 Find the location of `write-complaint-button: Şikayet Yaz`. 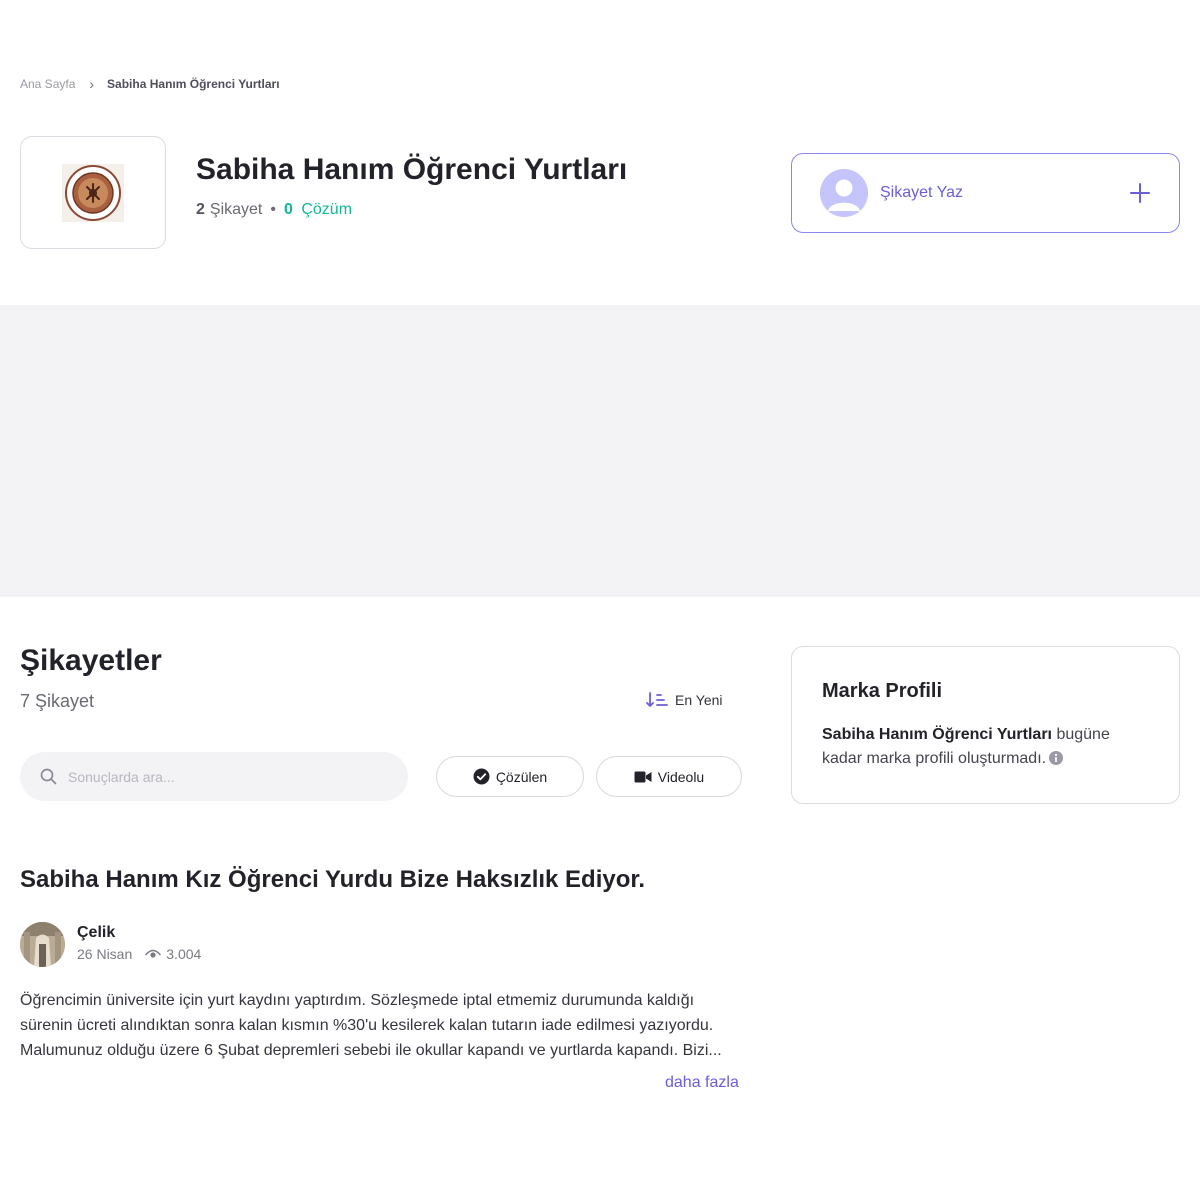

write-complaint-button: Şikayet Yaz is located at coordinates (985, 193).